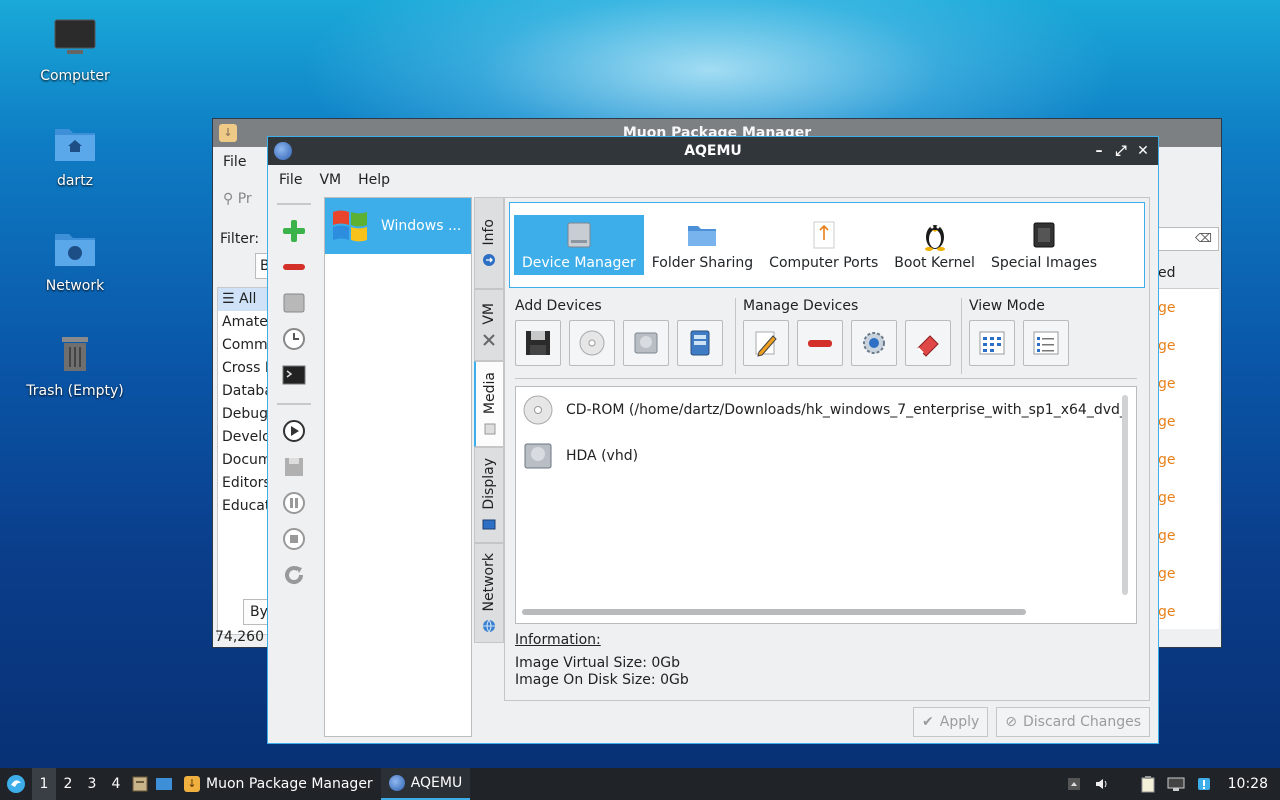 The height and width of the screenshot is (800, 1280). What do you see at coordinates (1176, 784) in the screenshot?
I see `network-status-icon` at bounding box center [1176, 784].